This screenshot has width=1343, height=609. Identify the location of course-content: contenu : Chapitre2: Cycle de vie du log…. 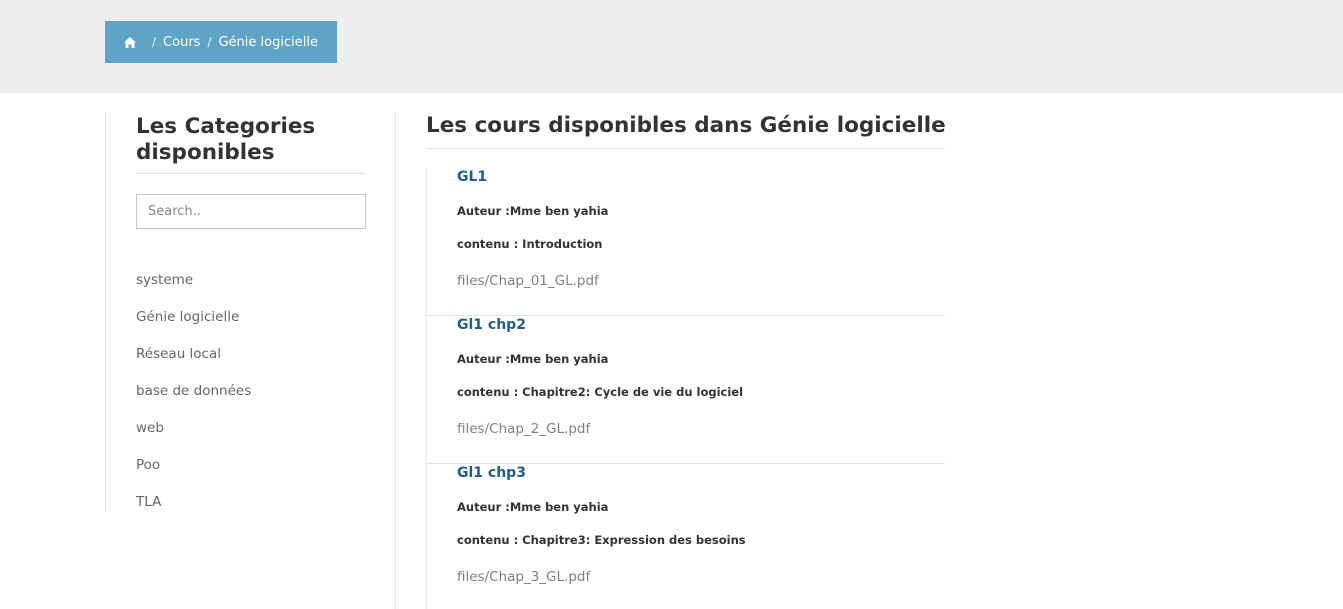
(600, 392).